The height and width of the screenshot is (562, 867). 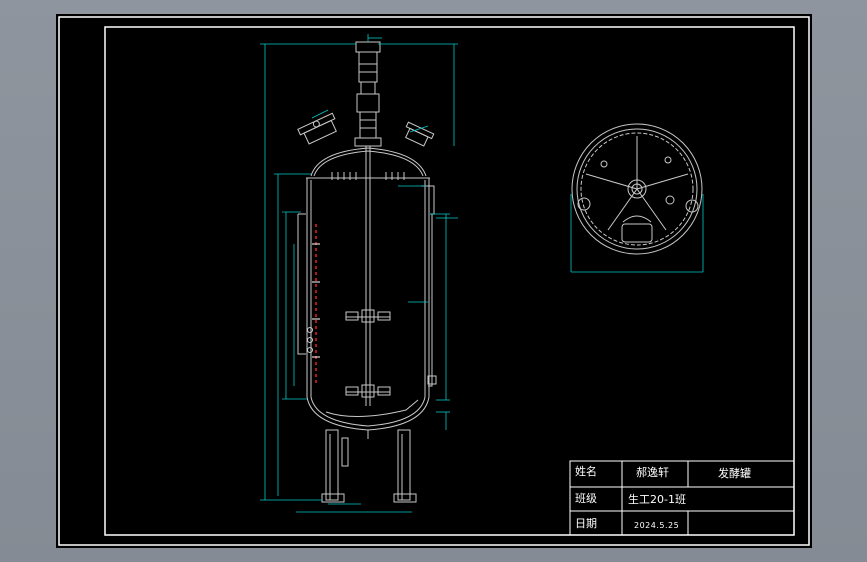 What do you see at coordinates (368, 103) in the screenshot?
I see `reducer` at bounding box center [368, 103].